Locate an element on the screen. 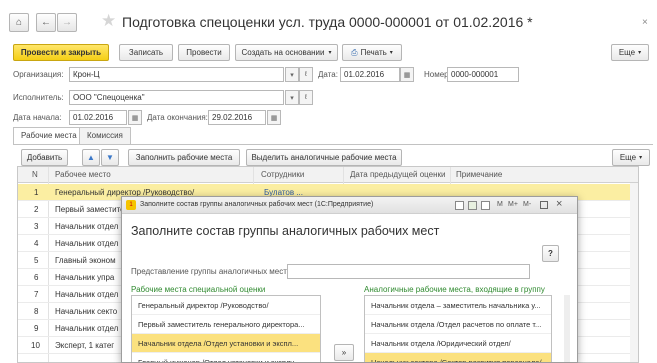  move-up-button: ▲ is located at coordinates (91, 157).